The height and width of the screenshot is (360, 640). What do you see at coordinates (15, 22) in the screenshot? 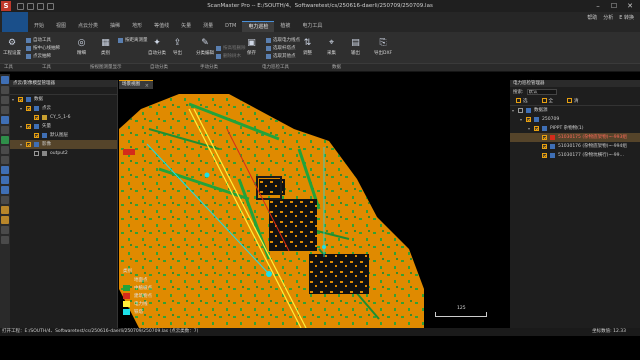
I see `file-menu-button` at bounding box center [15, 22].